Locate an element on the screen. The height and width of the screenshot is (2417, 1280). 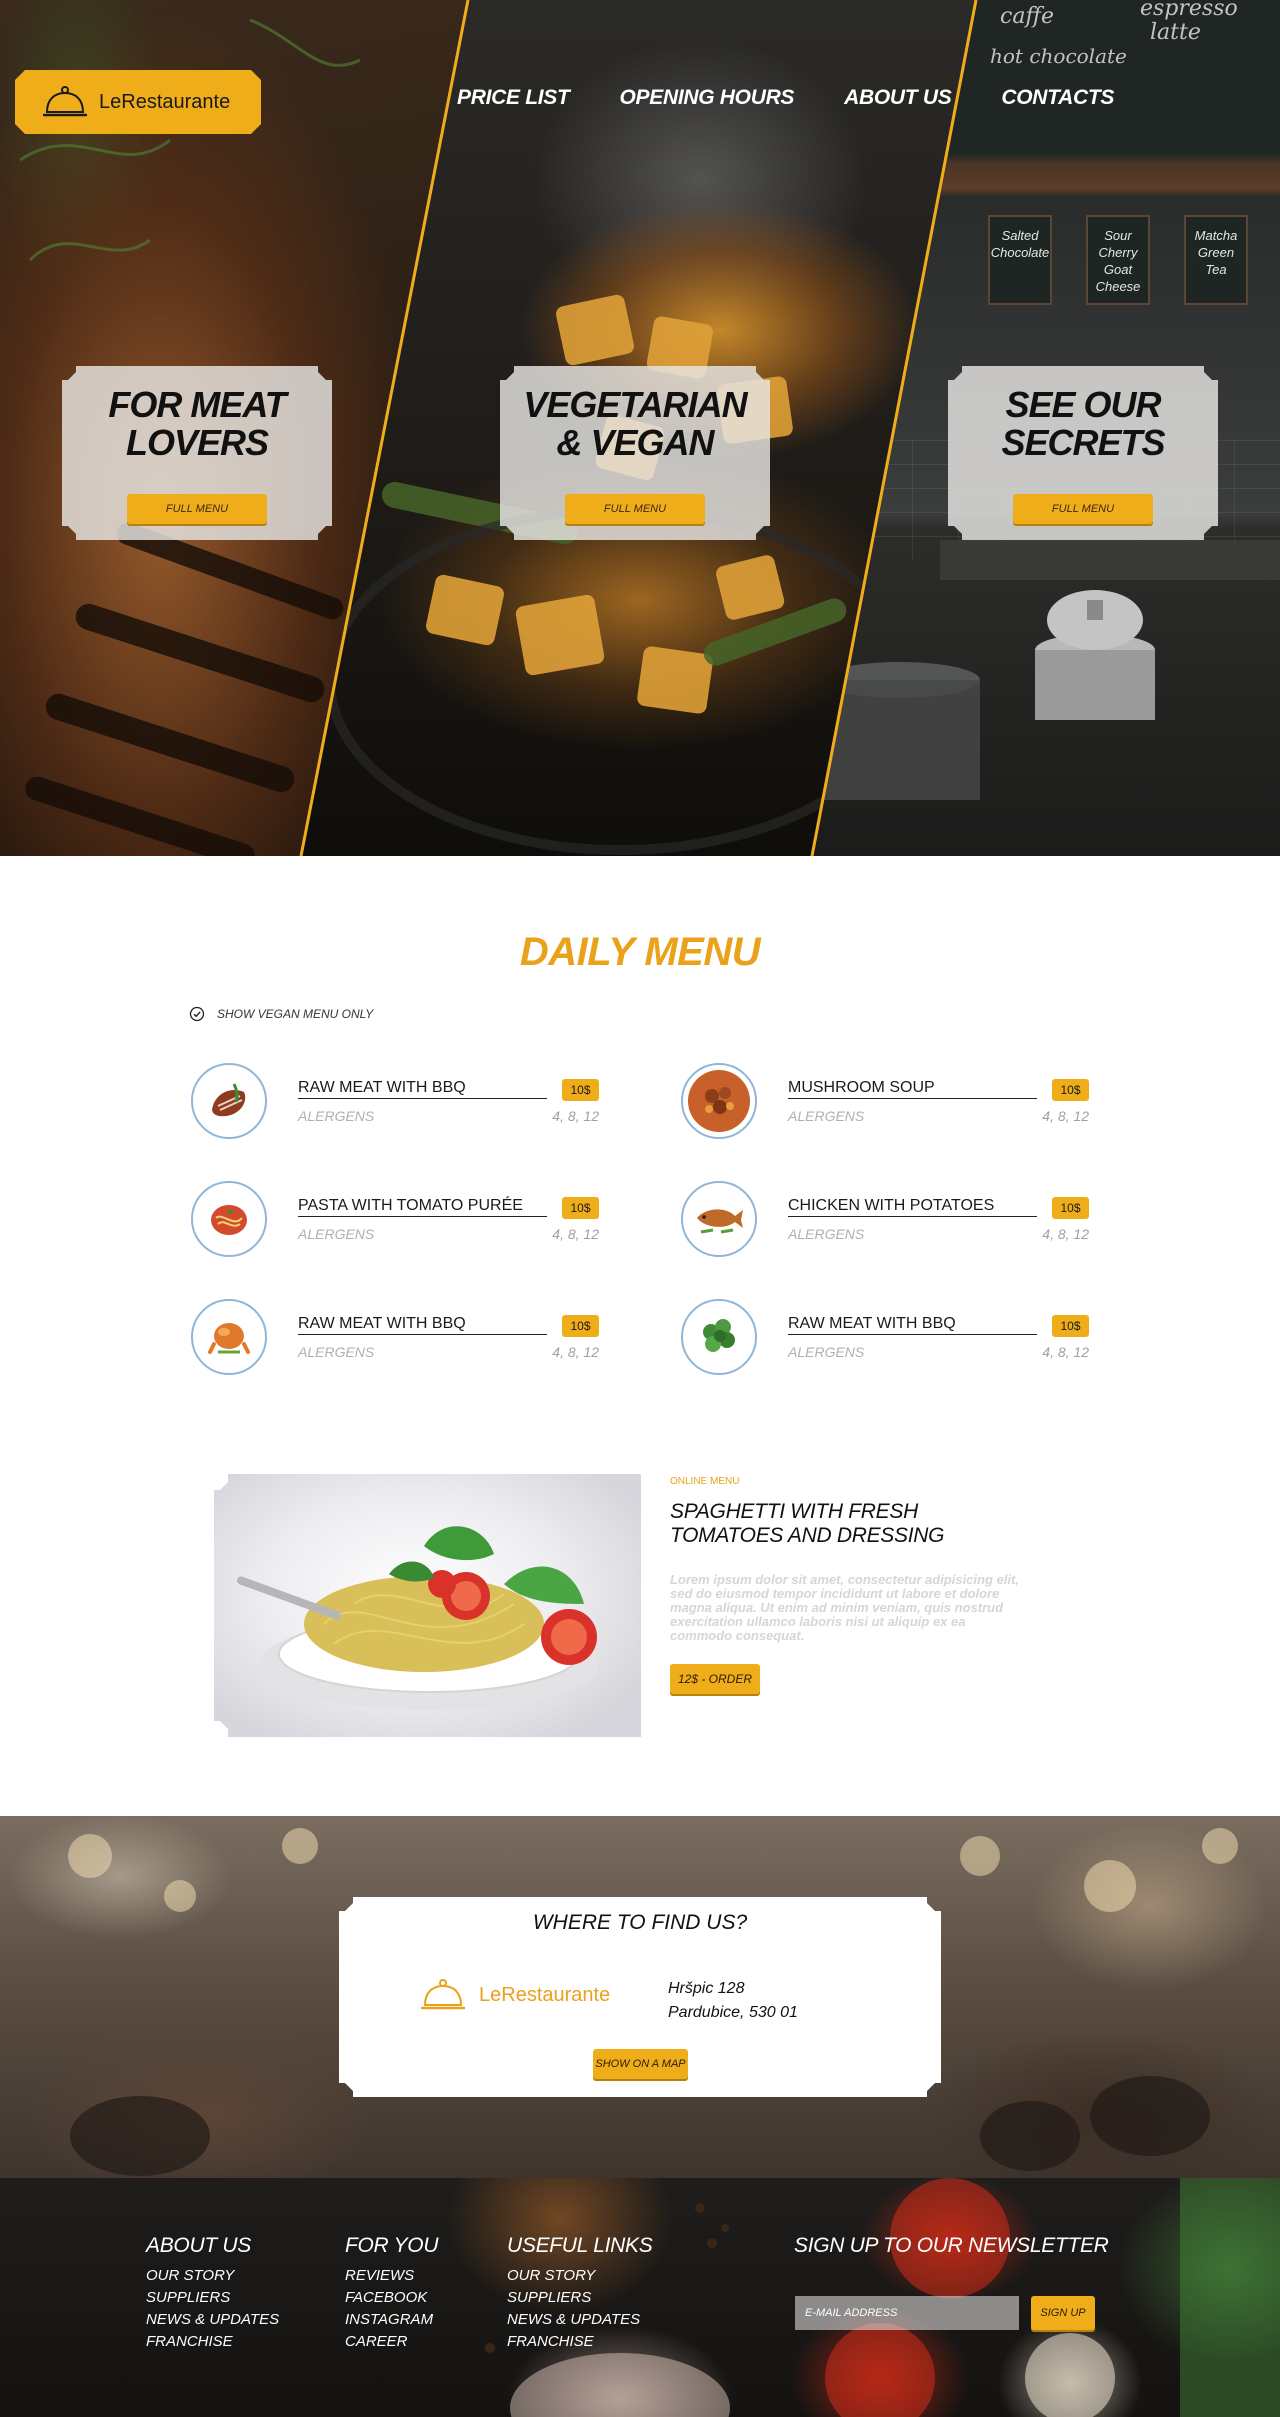
pasta-icon is located at coordinates (229, 1219).